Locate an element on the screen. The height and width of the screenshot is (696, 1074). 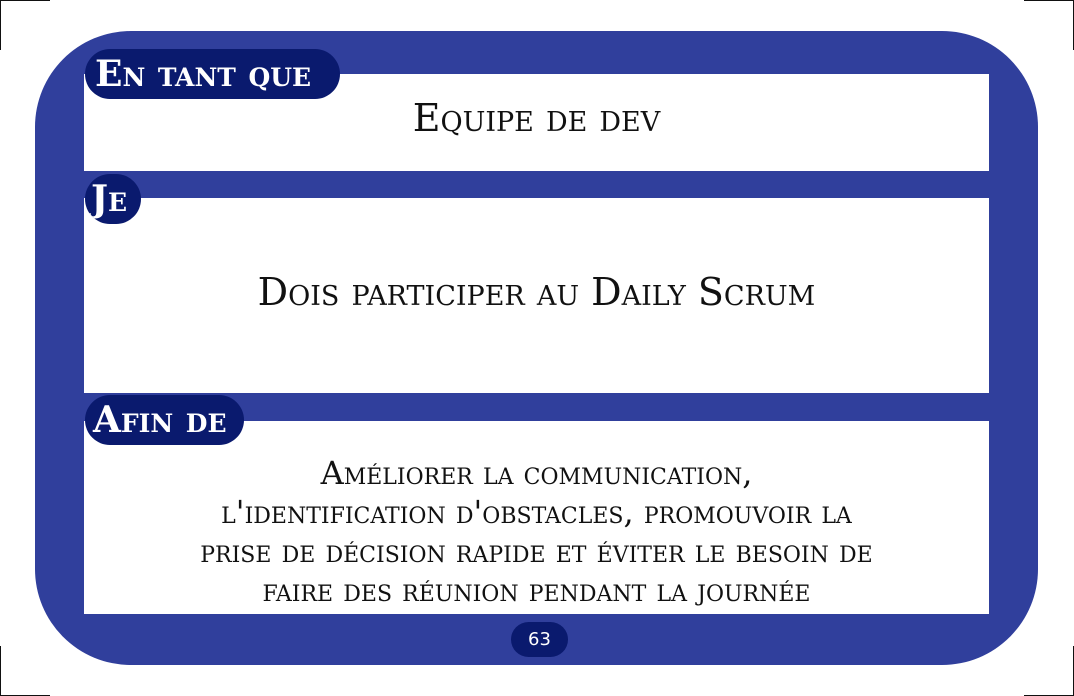
goal-label: Afin de is located at coordinates (164, 420).